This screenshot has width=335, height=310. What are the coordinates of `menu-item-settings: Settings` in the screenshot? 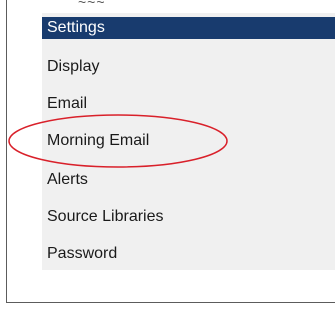 It's located at (188, 28).